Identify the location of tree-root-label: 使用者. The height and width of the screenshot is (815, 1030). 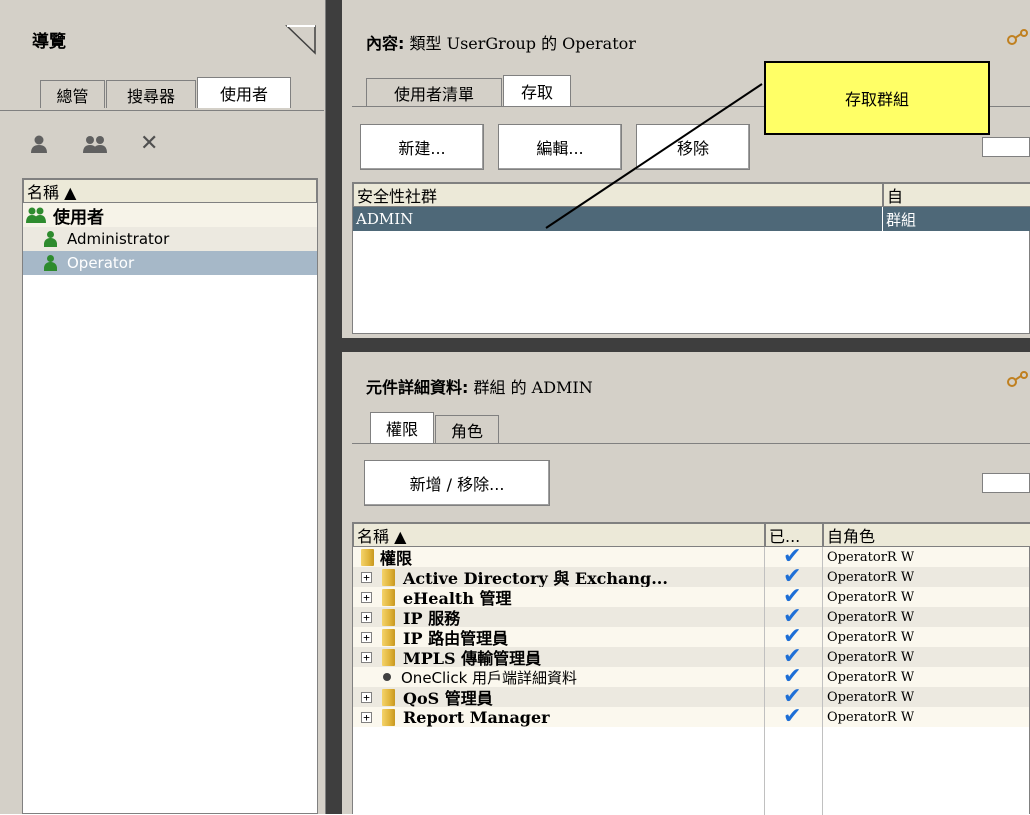
(78, 217).